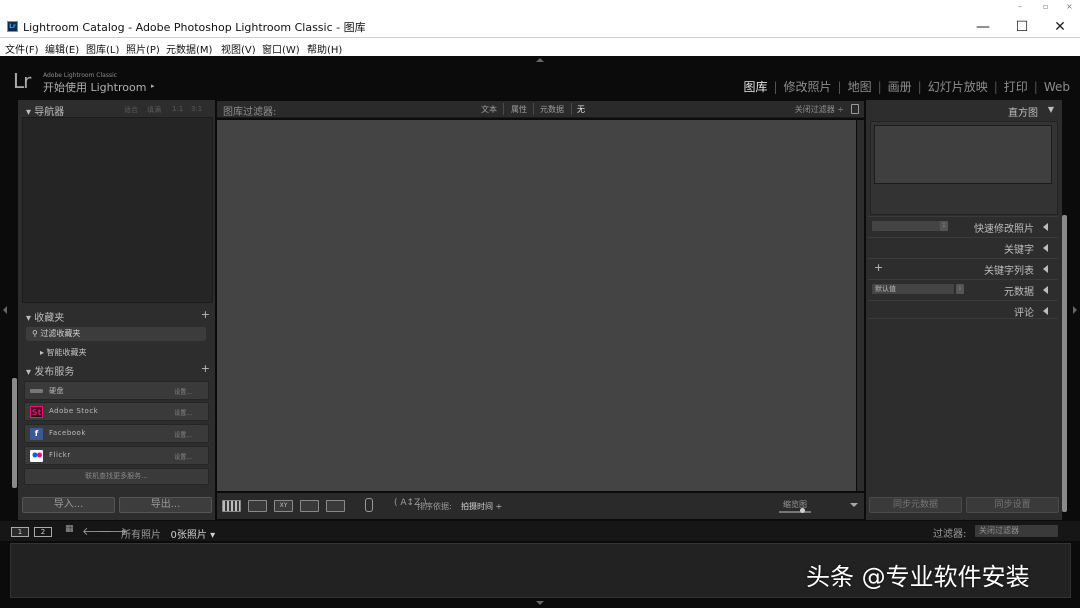 The width and height of the screenshot is (1080, 608). What do you see at coordinates (1023, 111) in the screenshot?
I see `histogram-title: 直方图` at bounding box center [1023, 111].